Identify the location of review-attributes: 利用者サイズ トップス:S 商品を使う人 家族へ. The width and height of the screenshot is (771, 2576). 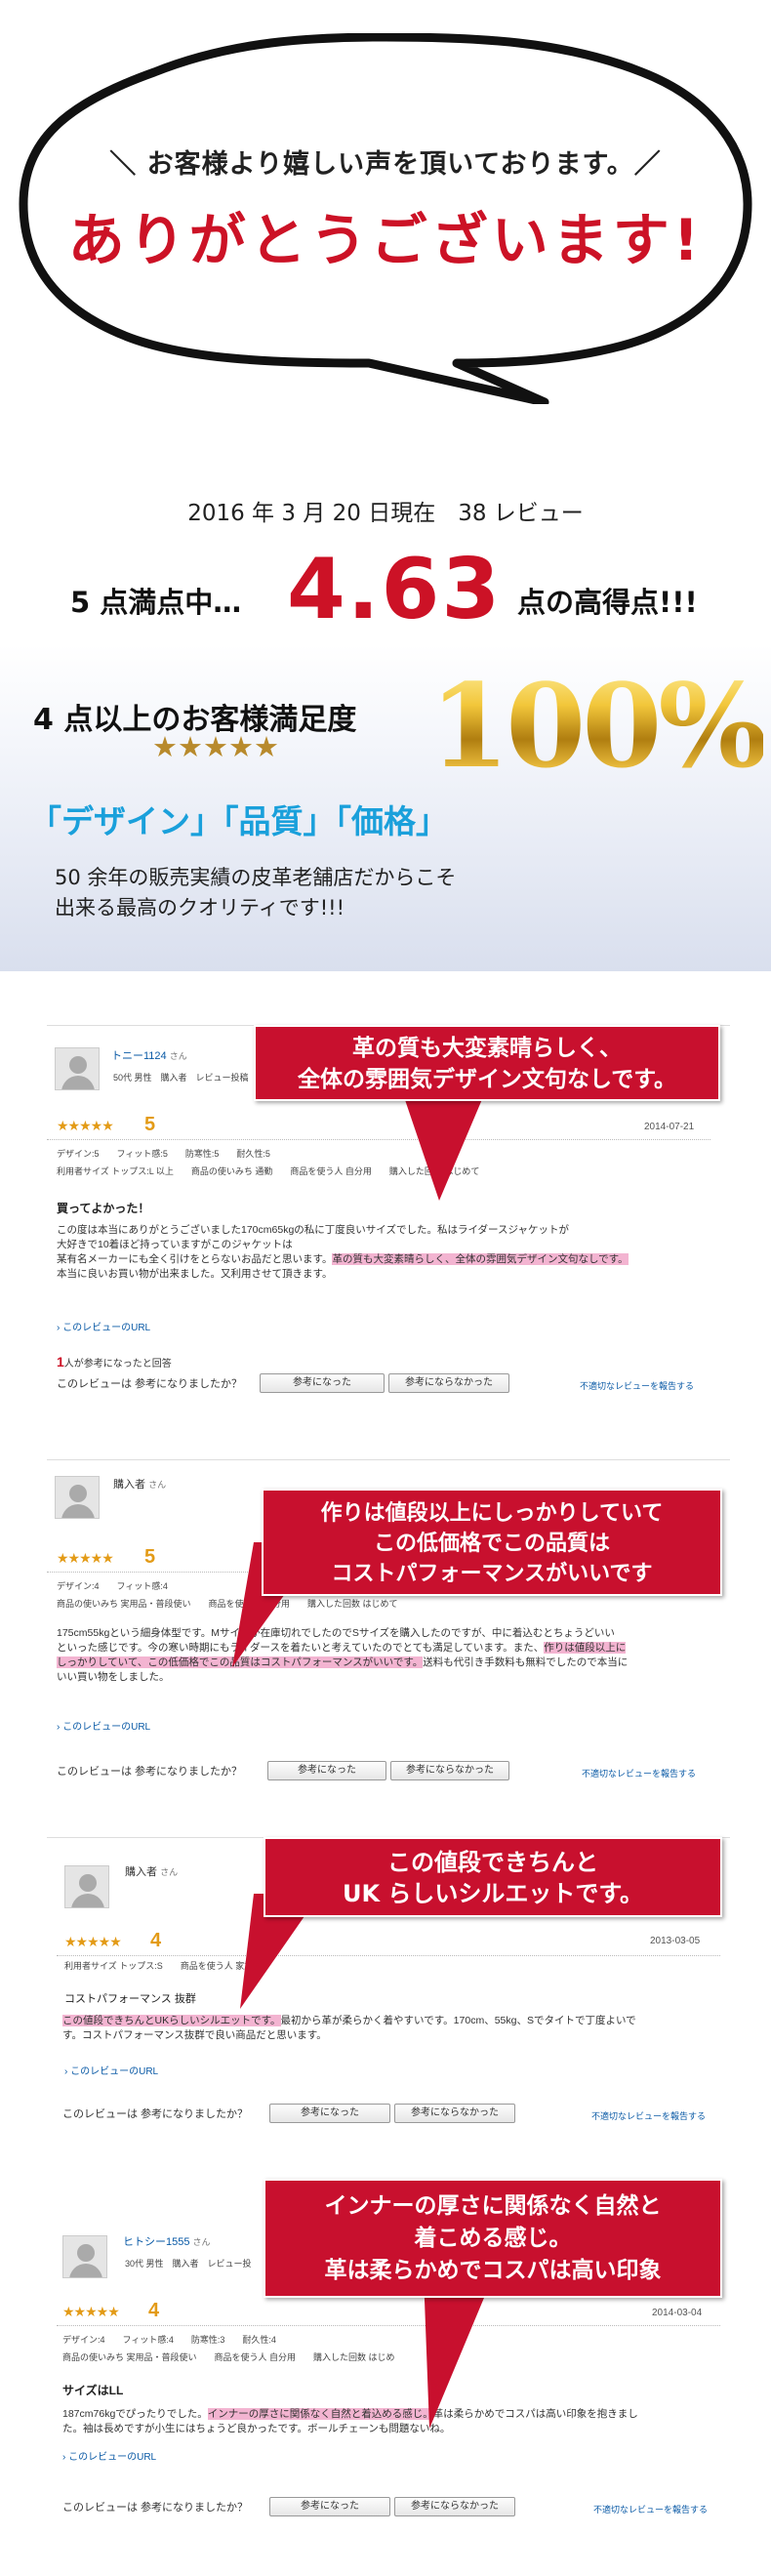
(163, 1966).